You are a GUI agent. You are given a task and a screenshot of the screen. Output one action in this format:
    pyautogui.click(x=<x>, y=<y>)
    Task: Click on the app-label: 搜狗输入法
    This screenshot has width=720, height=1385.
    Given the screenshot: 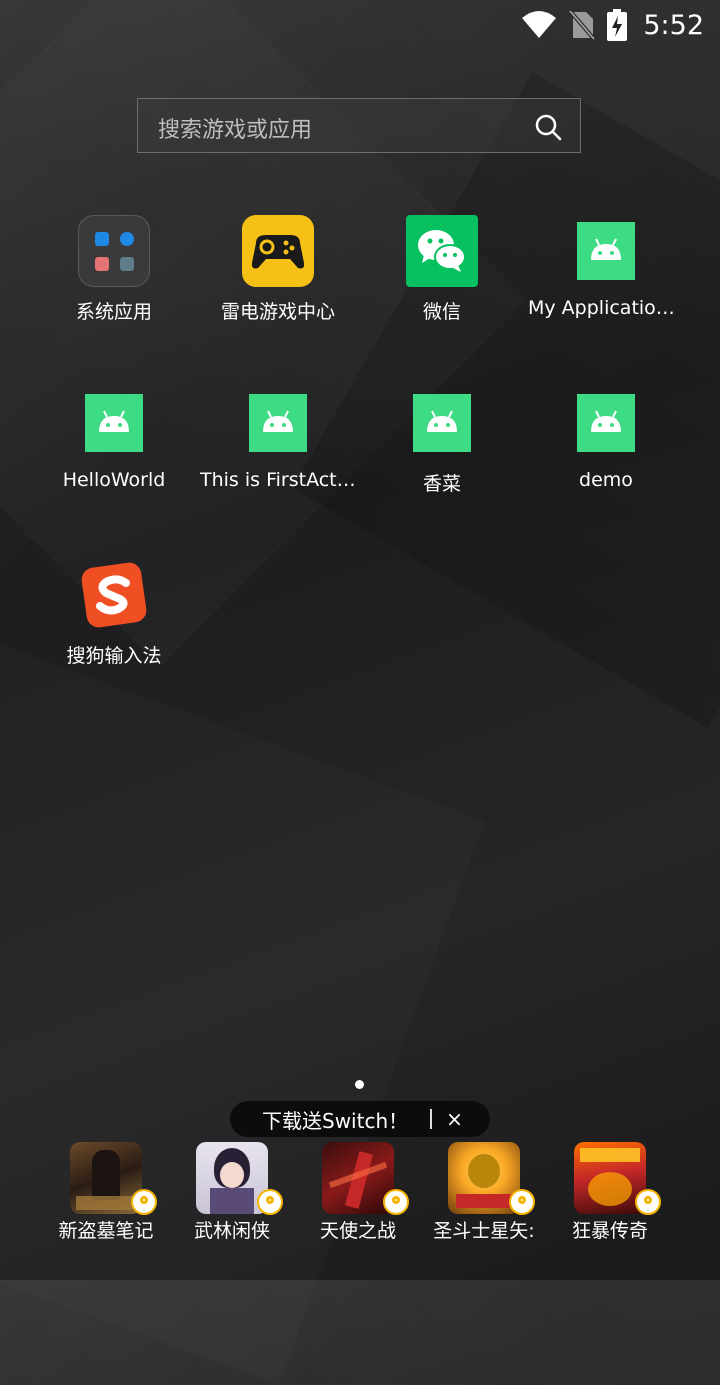 What is the action you would take?
    pyautogui.click(x=114, y=656)
    